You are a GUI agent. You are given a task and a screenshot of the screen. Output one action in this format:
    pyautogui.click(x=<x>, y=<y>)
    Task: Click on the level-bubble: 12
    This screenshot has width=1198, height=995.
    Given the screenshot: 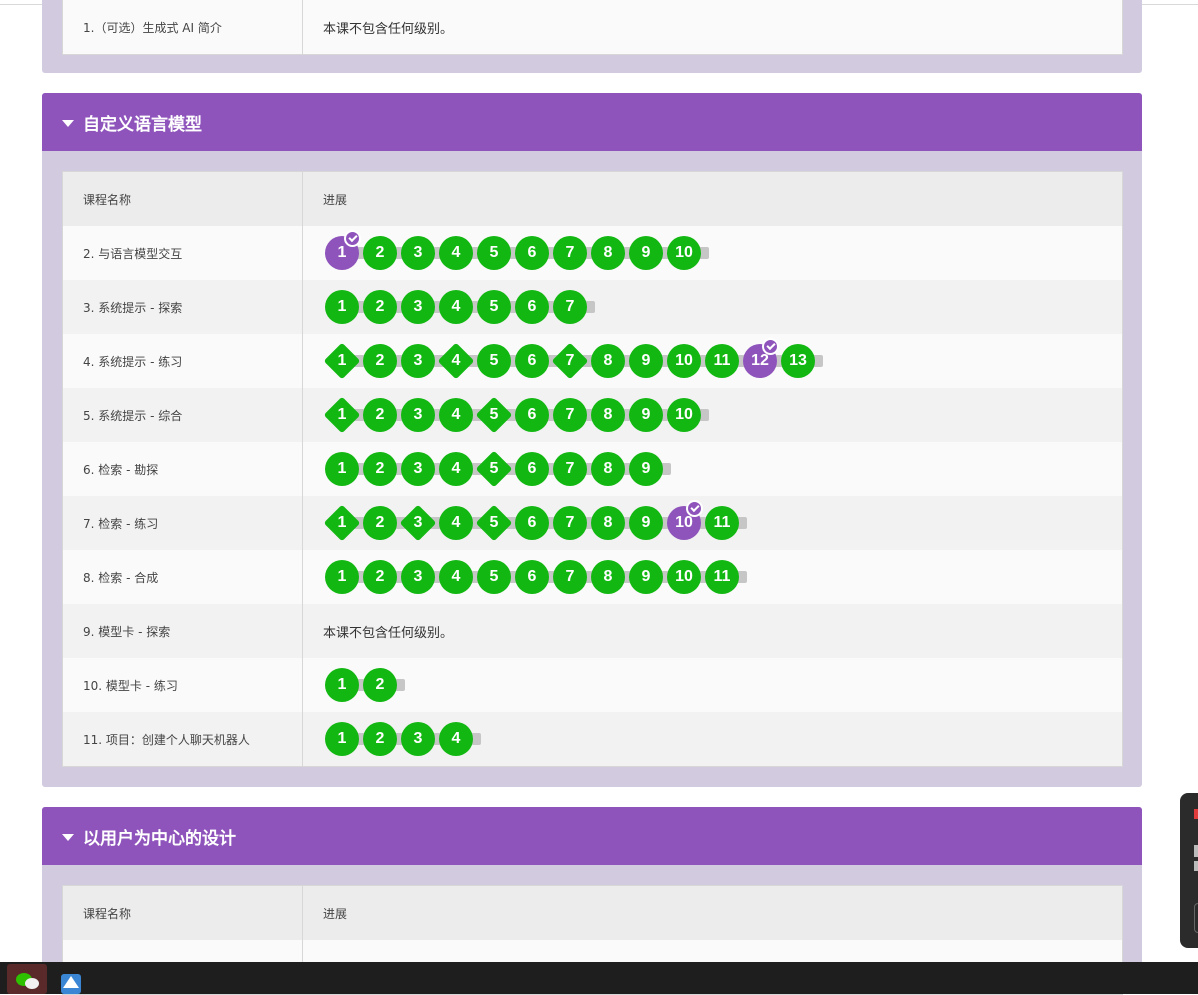 What is the action you would take?
    pyautogui.click(x=761, y=358)
    